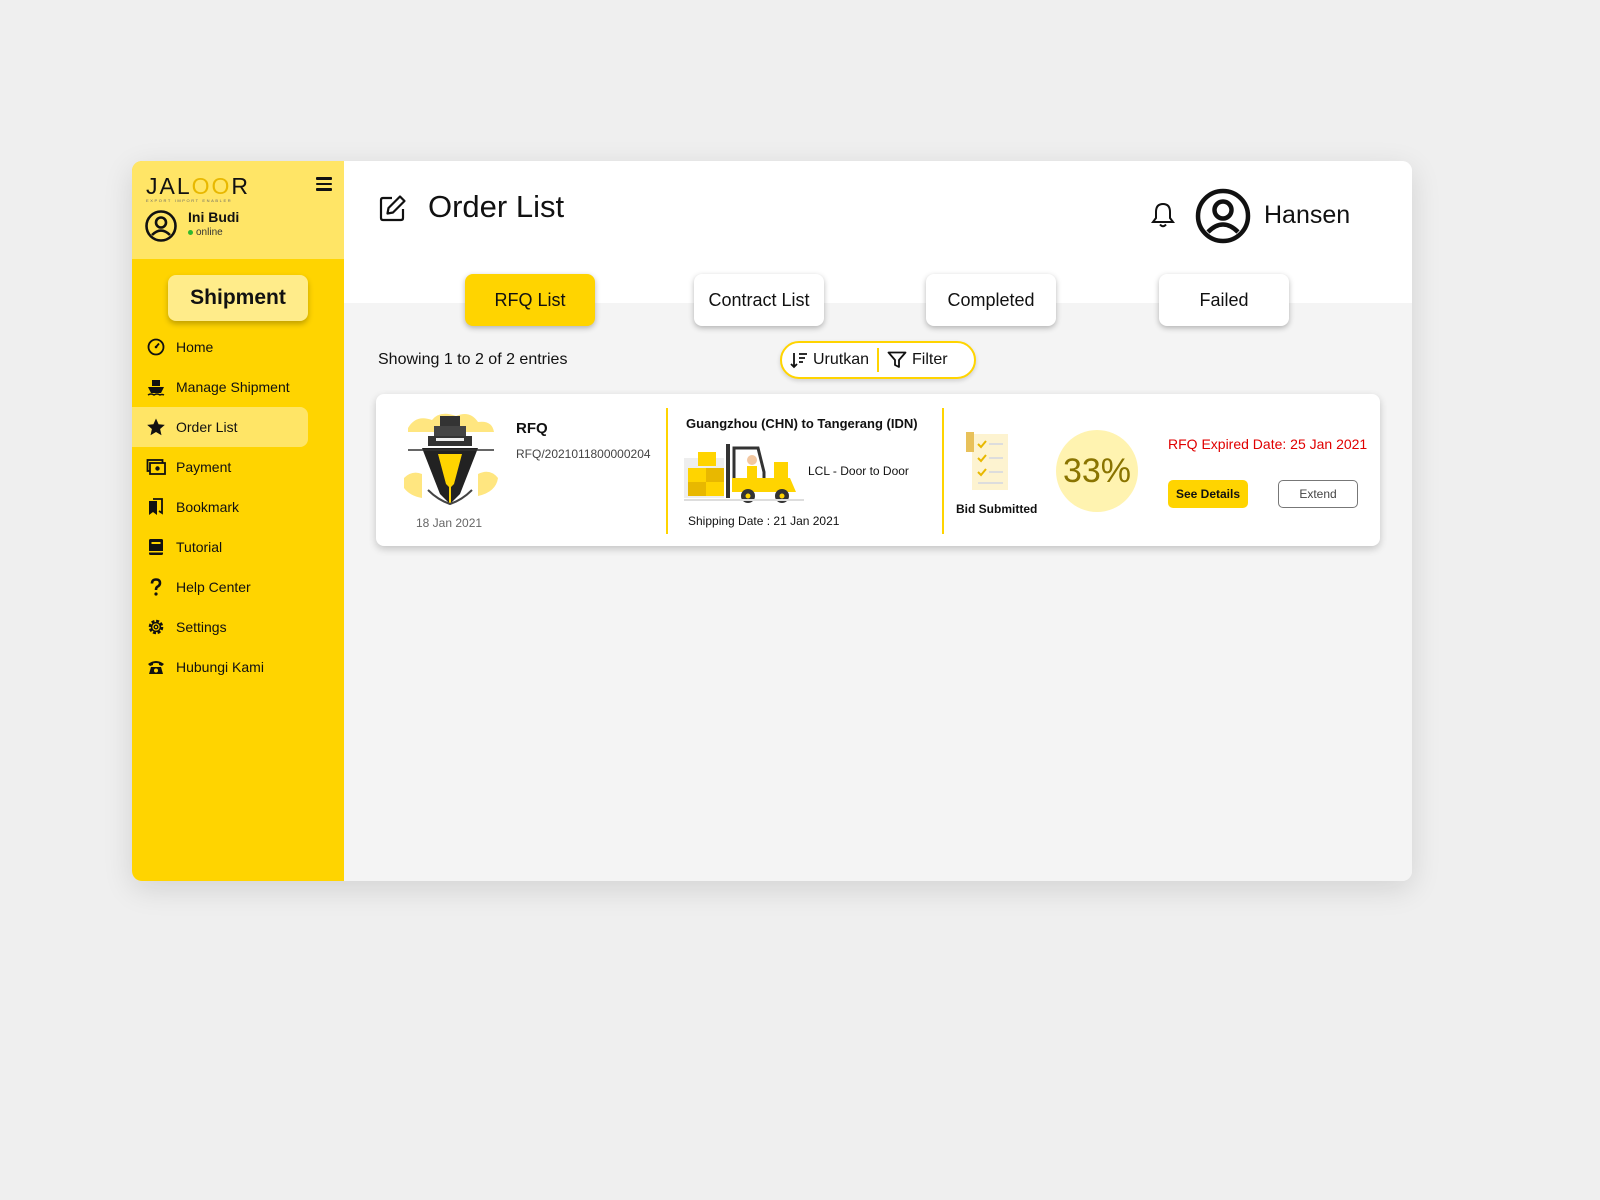  Describe the element at coordinates (1307, 215) in the screenshot. I see `header-user-name: Hansen` at that location.